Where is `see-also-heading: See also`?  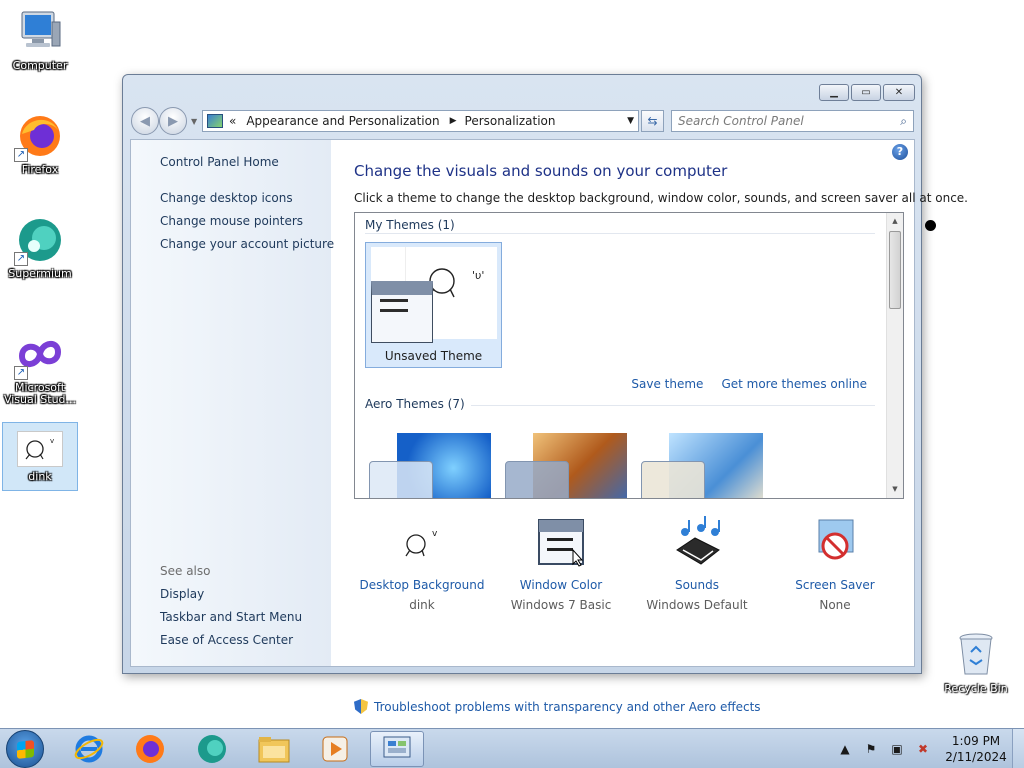
see-also-heading: See also is located at coordinates (185, 571).